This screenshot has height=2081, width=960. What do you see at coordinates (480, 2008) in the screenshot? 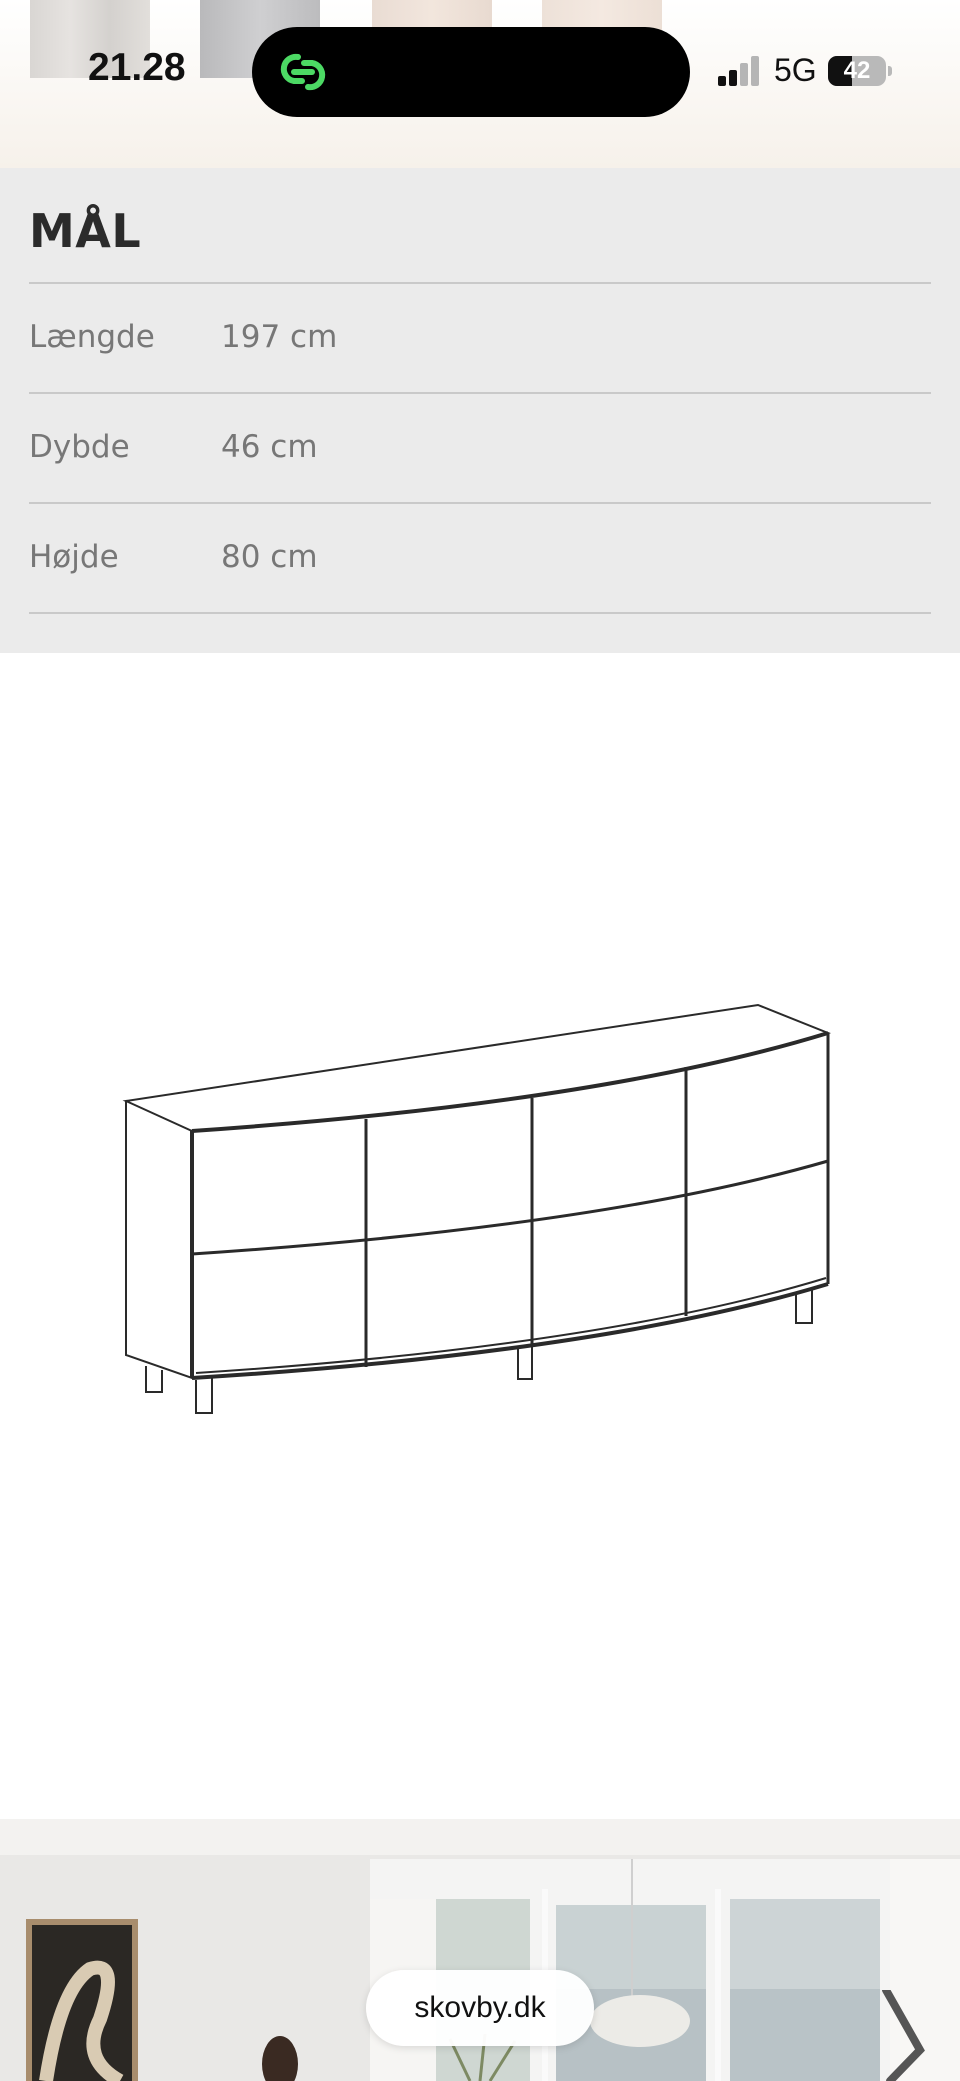
I see `browser-url-bar: skovby.dk` at bounding box center [480, 2008].